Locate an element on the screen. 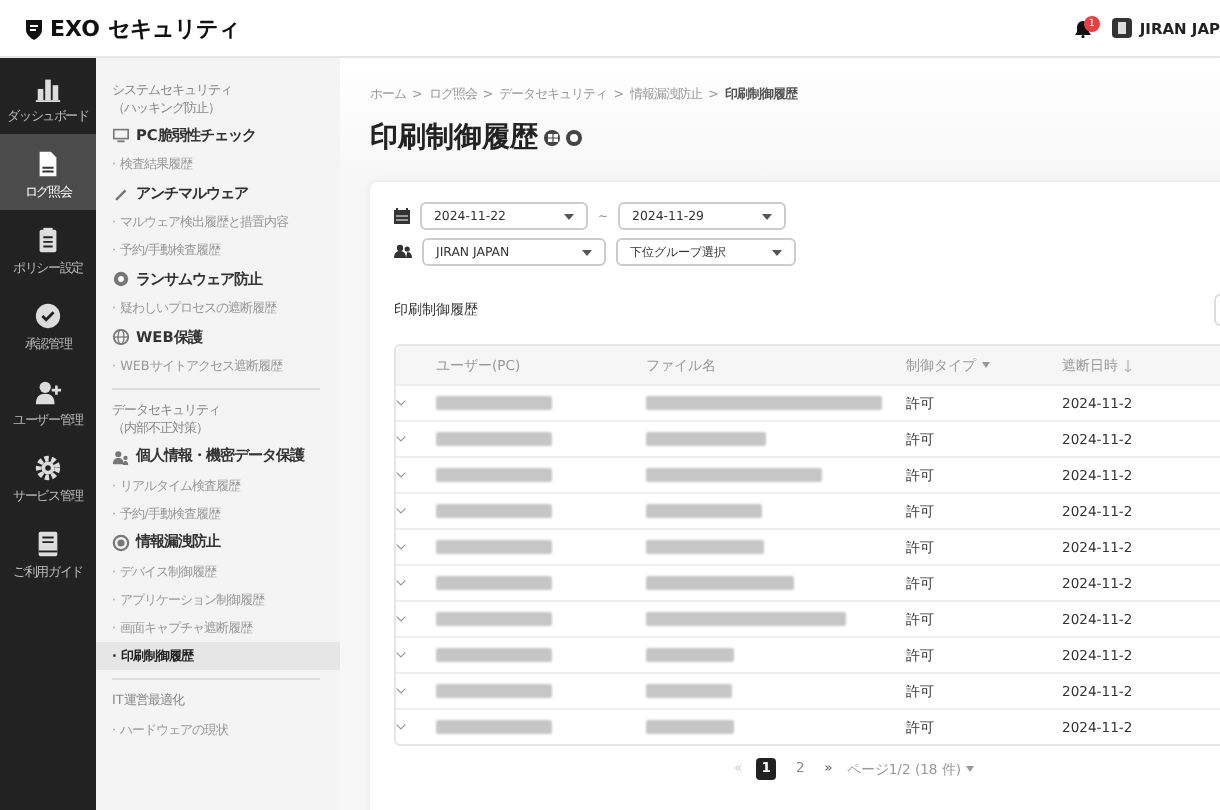  monitor-icon is located at coordinates (121, 135).